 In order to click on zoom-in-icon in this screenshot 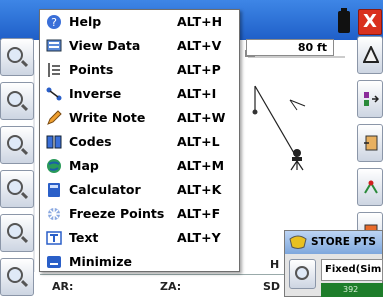, I will do `click(15, 99)`.